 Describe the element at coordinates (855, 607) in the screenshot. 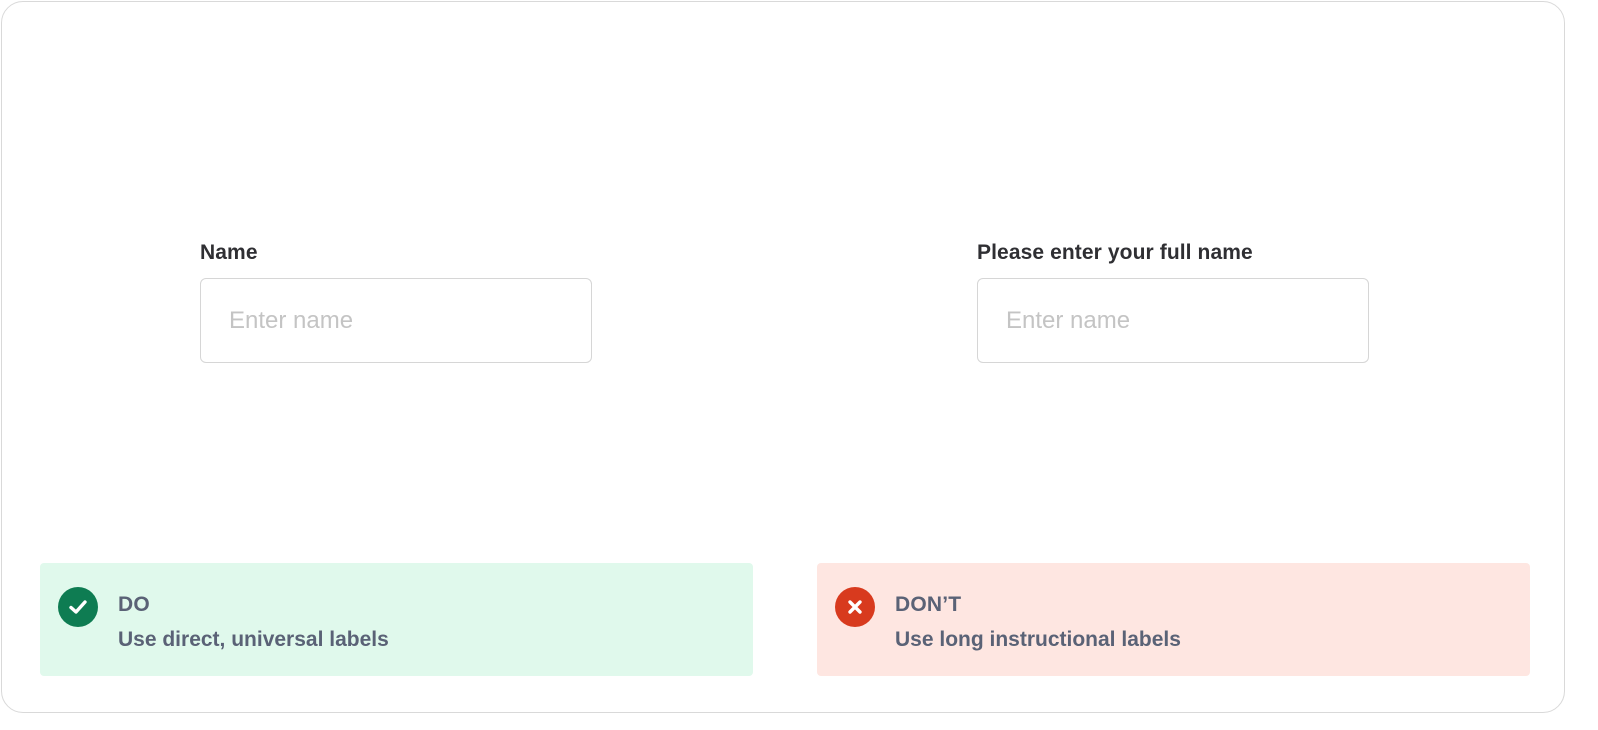

I see `x-circle-icon` at that location.